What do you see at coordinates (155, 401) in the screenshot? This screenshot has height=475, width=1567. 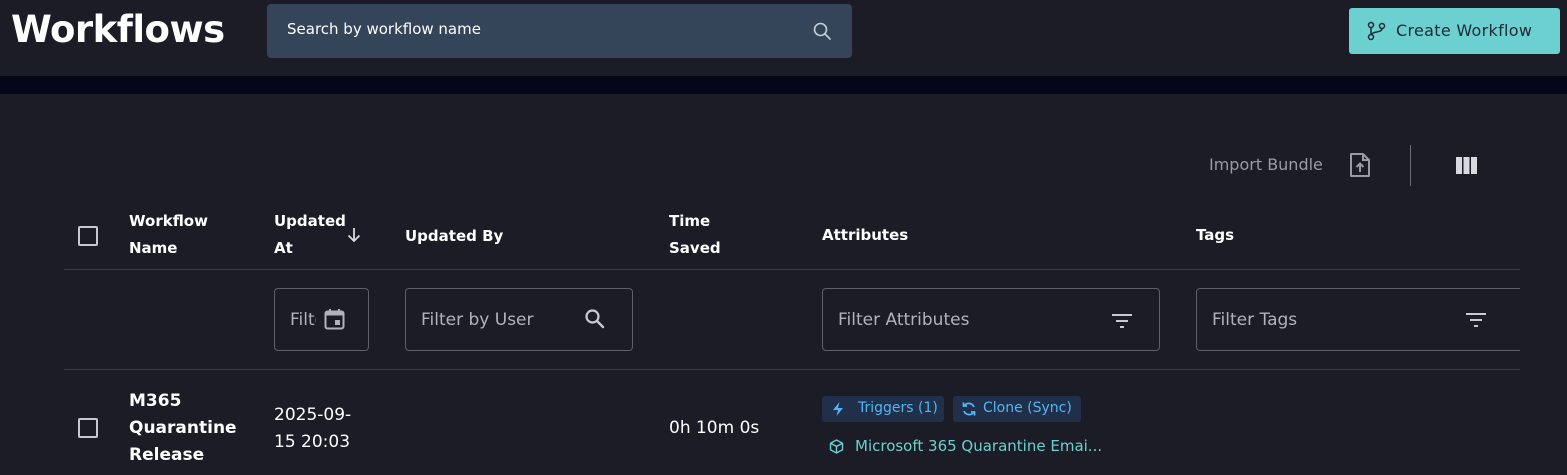 I see `workflow-name-line: M365` at bounding box center [155, 401].